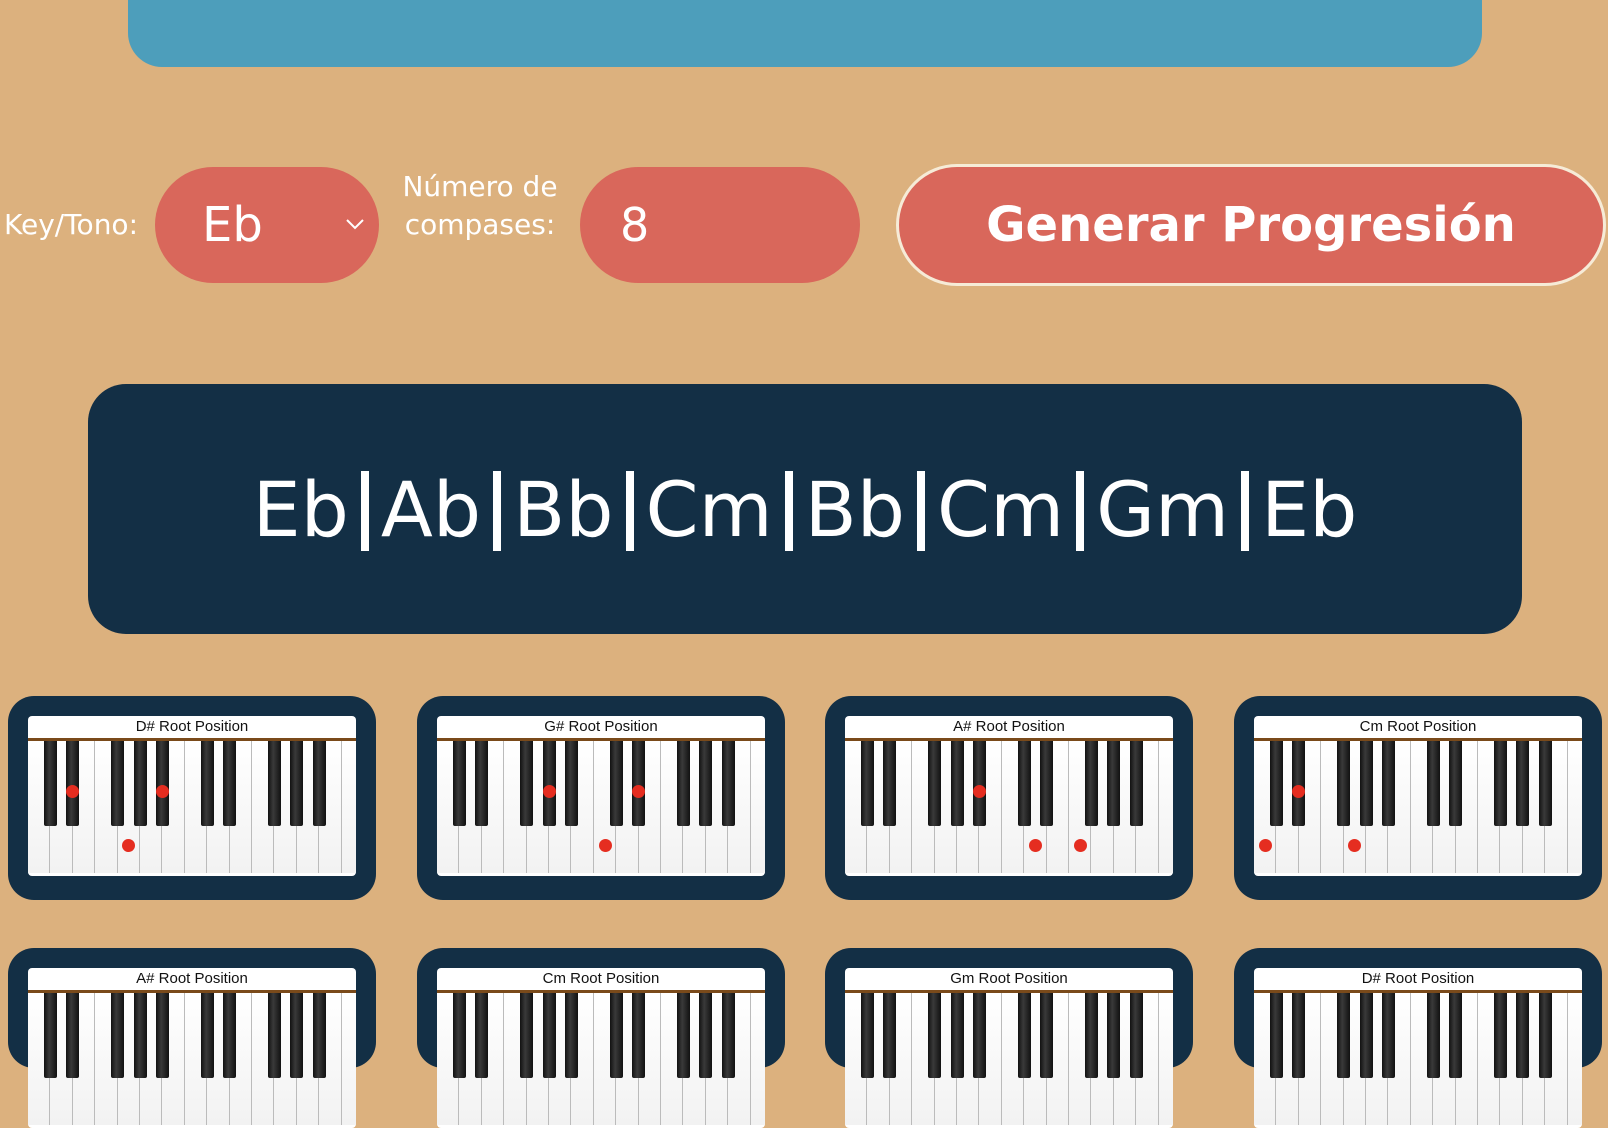 This screenshot has width=1608, height=1128. What do you see at coordinates (431, 509) in the screenshot?
I see `progression-chord: Ab` at bounding box center [431, 509].